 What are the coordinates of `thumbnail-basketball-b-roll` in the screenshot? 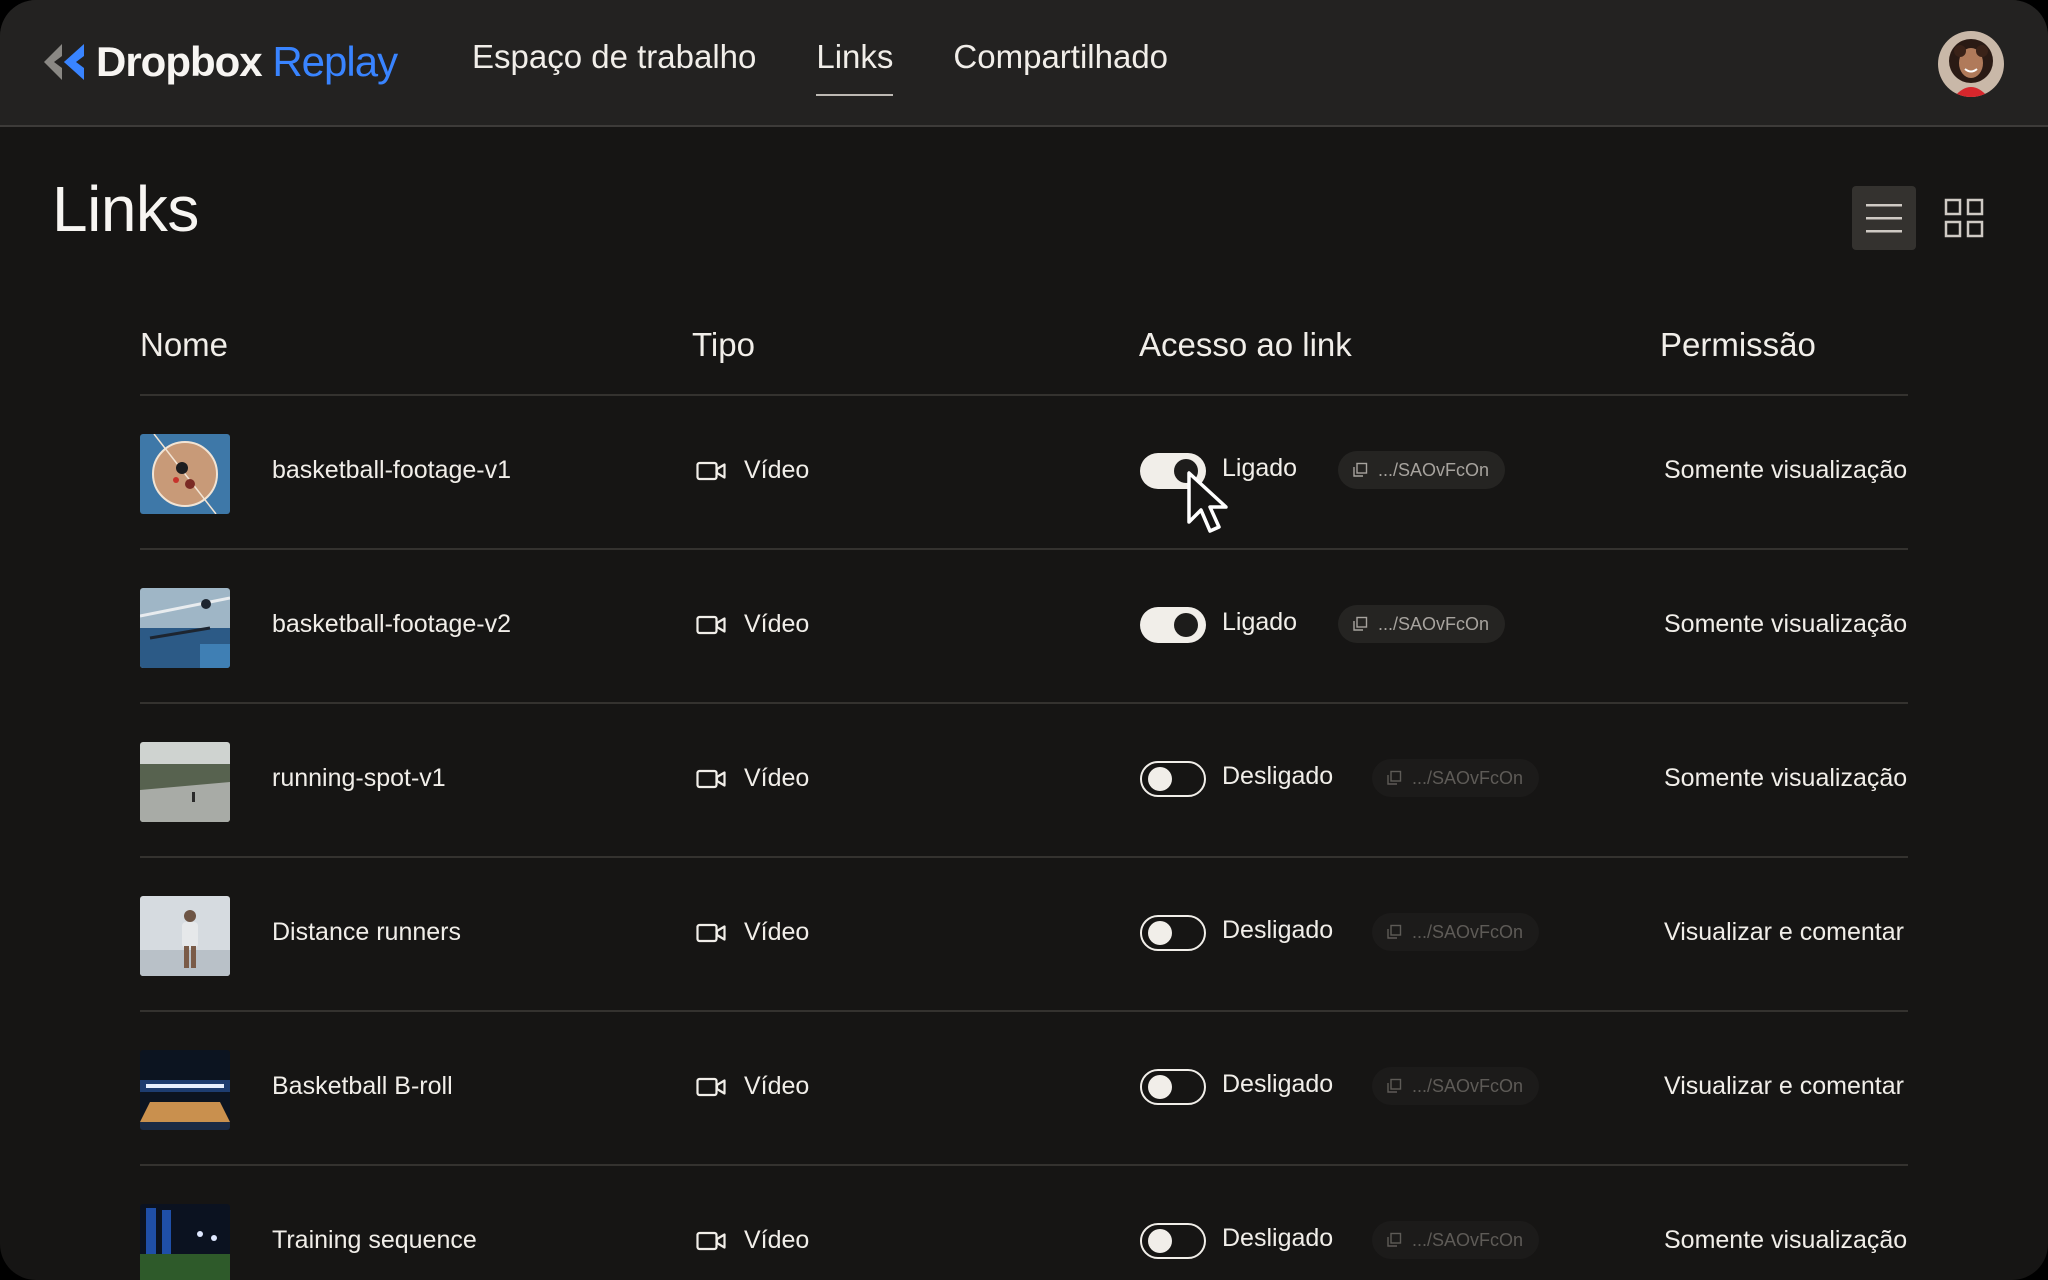 It's located at (185, 1090).